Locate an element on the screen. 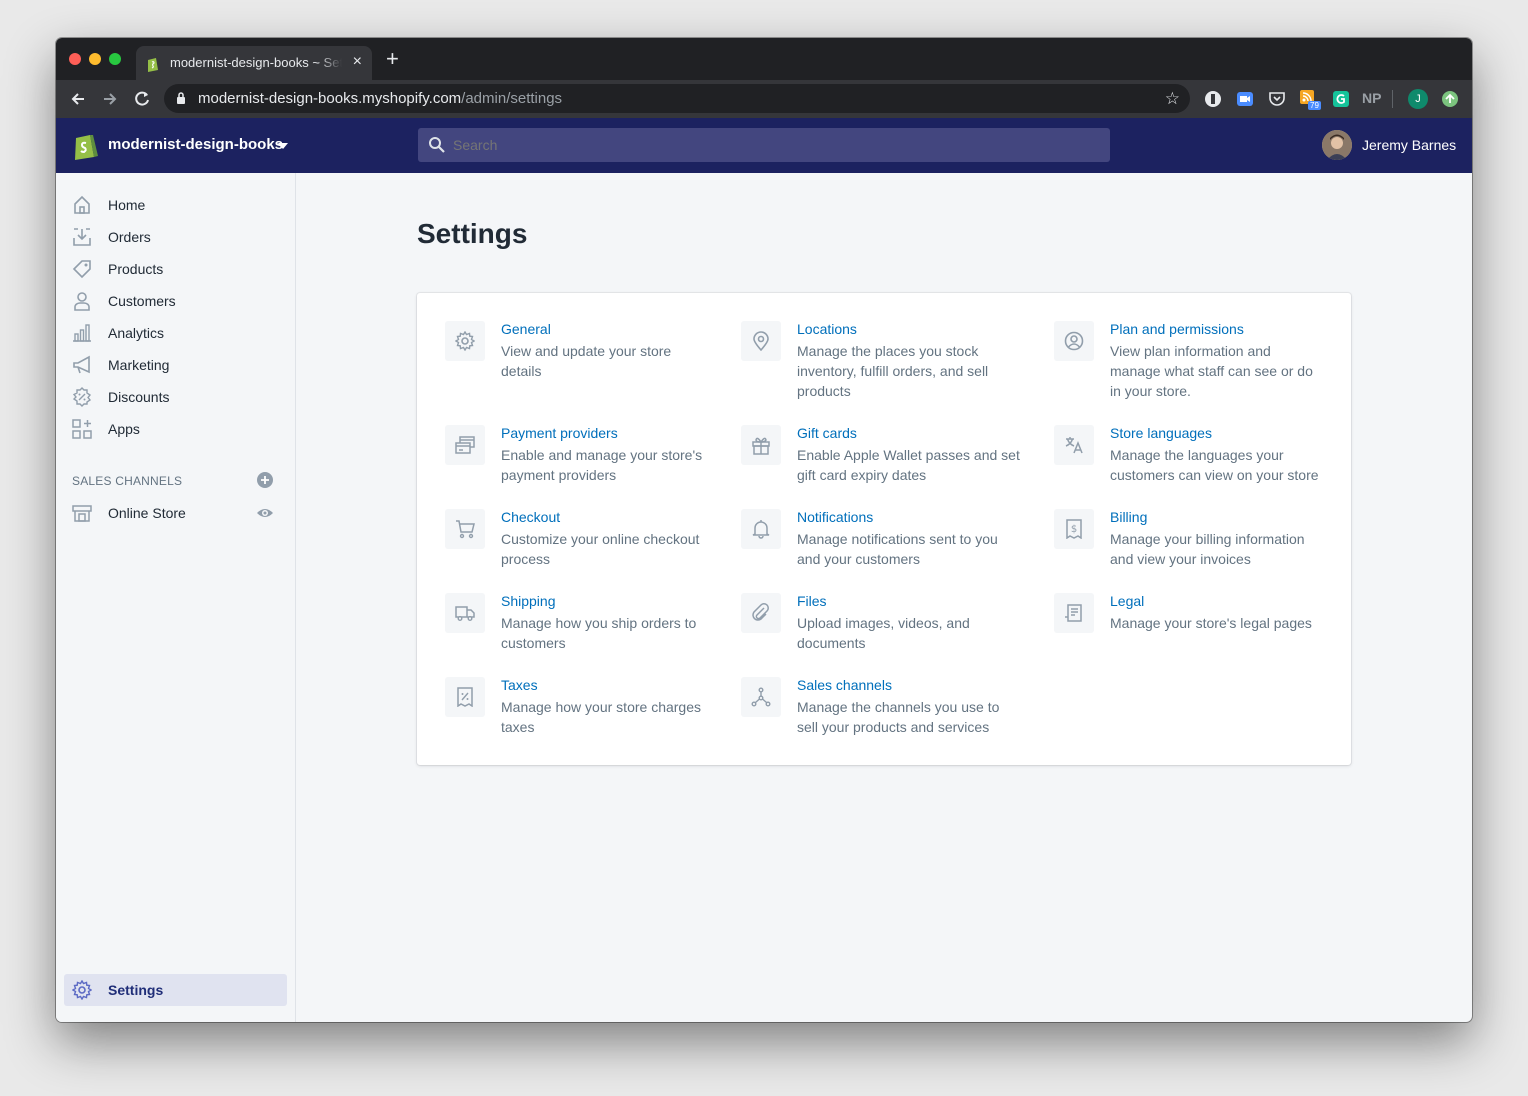 This screenshot has width=1528, height=1096. sidebar-item-label: Discounts is located at coordinates (139, 397).